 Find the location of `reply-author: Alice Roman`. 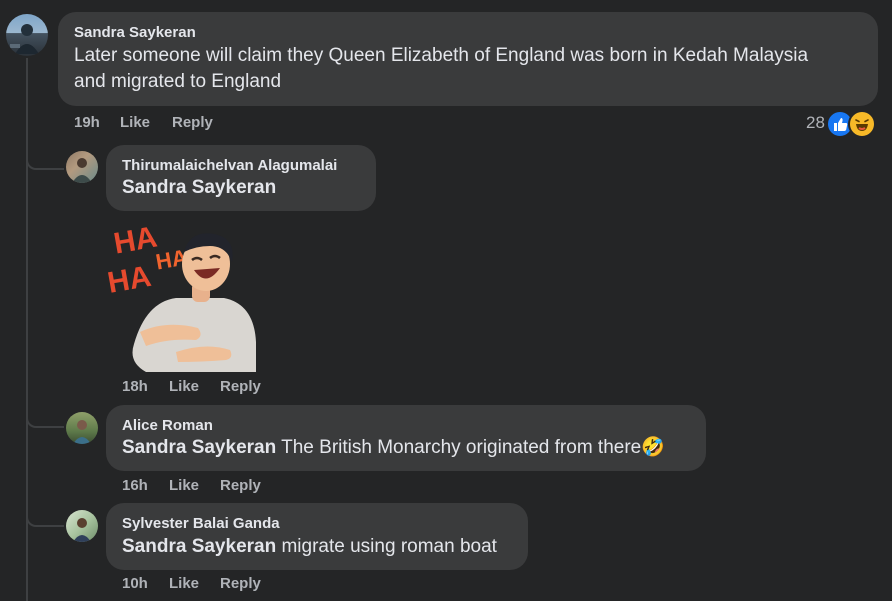

reply-author: Alice Roman is located at coordinates (167, 425).